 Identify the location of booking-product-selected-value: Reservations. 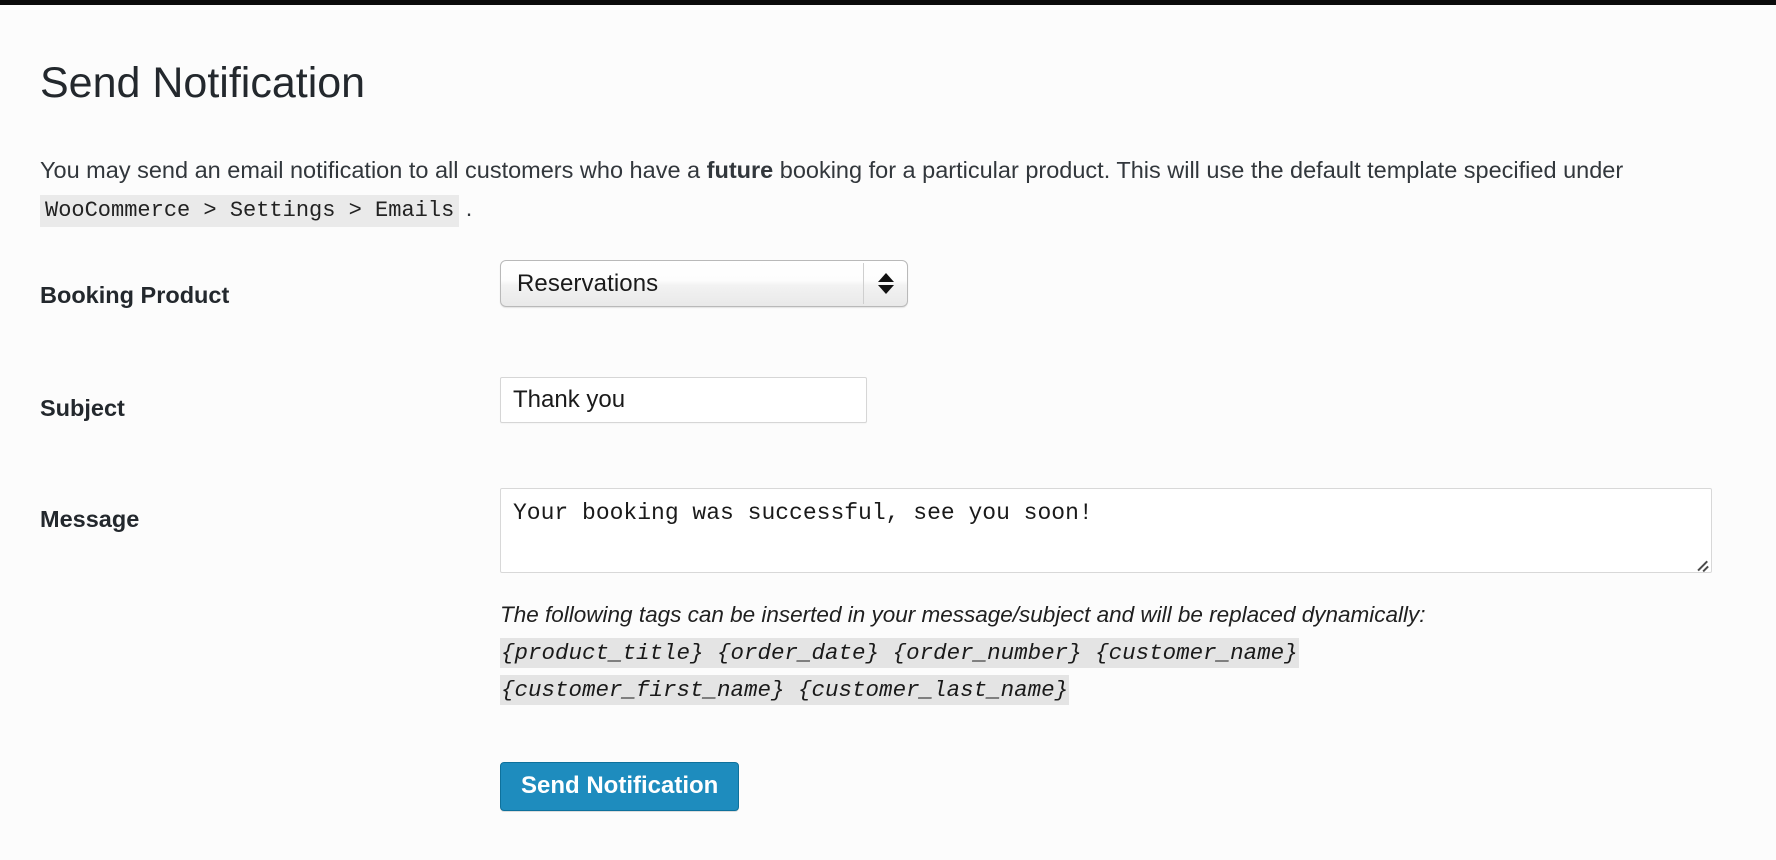
(588, 283).